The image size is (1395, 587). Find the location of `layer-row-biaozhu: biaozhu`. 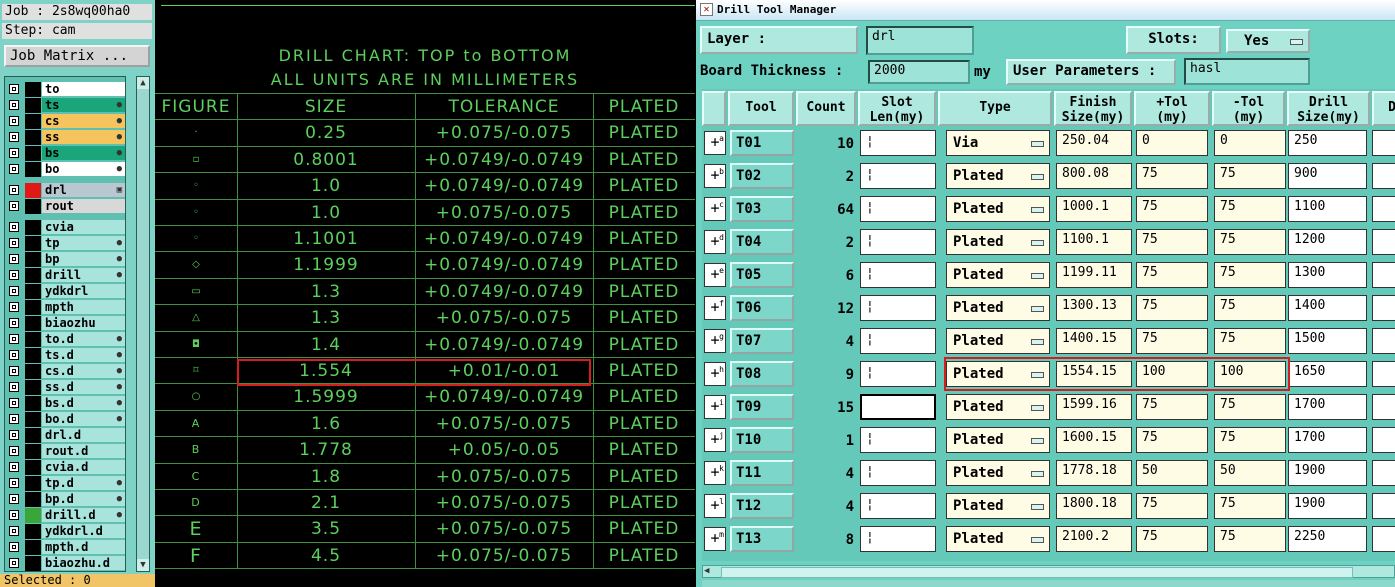

layer-row-biaozhu: biaozhu is located at coordinates (65, 323).